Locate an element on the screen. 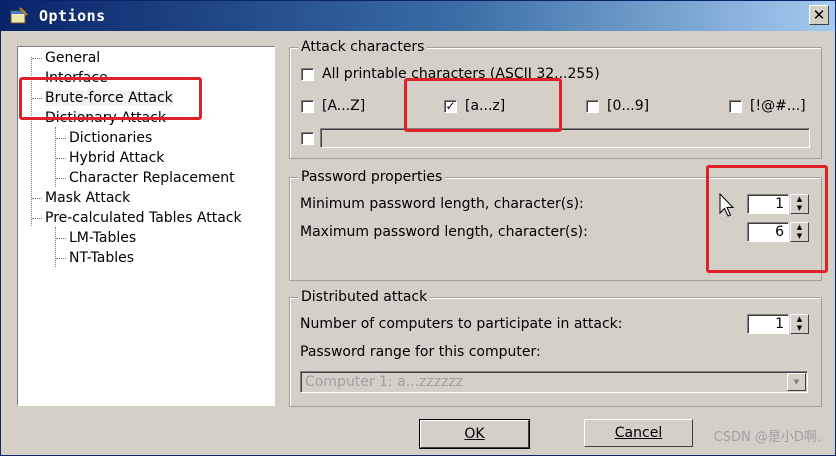  tree-item-dictionaries: Dictionaries is located at coordinates (110, 138).